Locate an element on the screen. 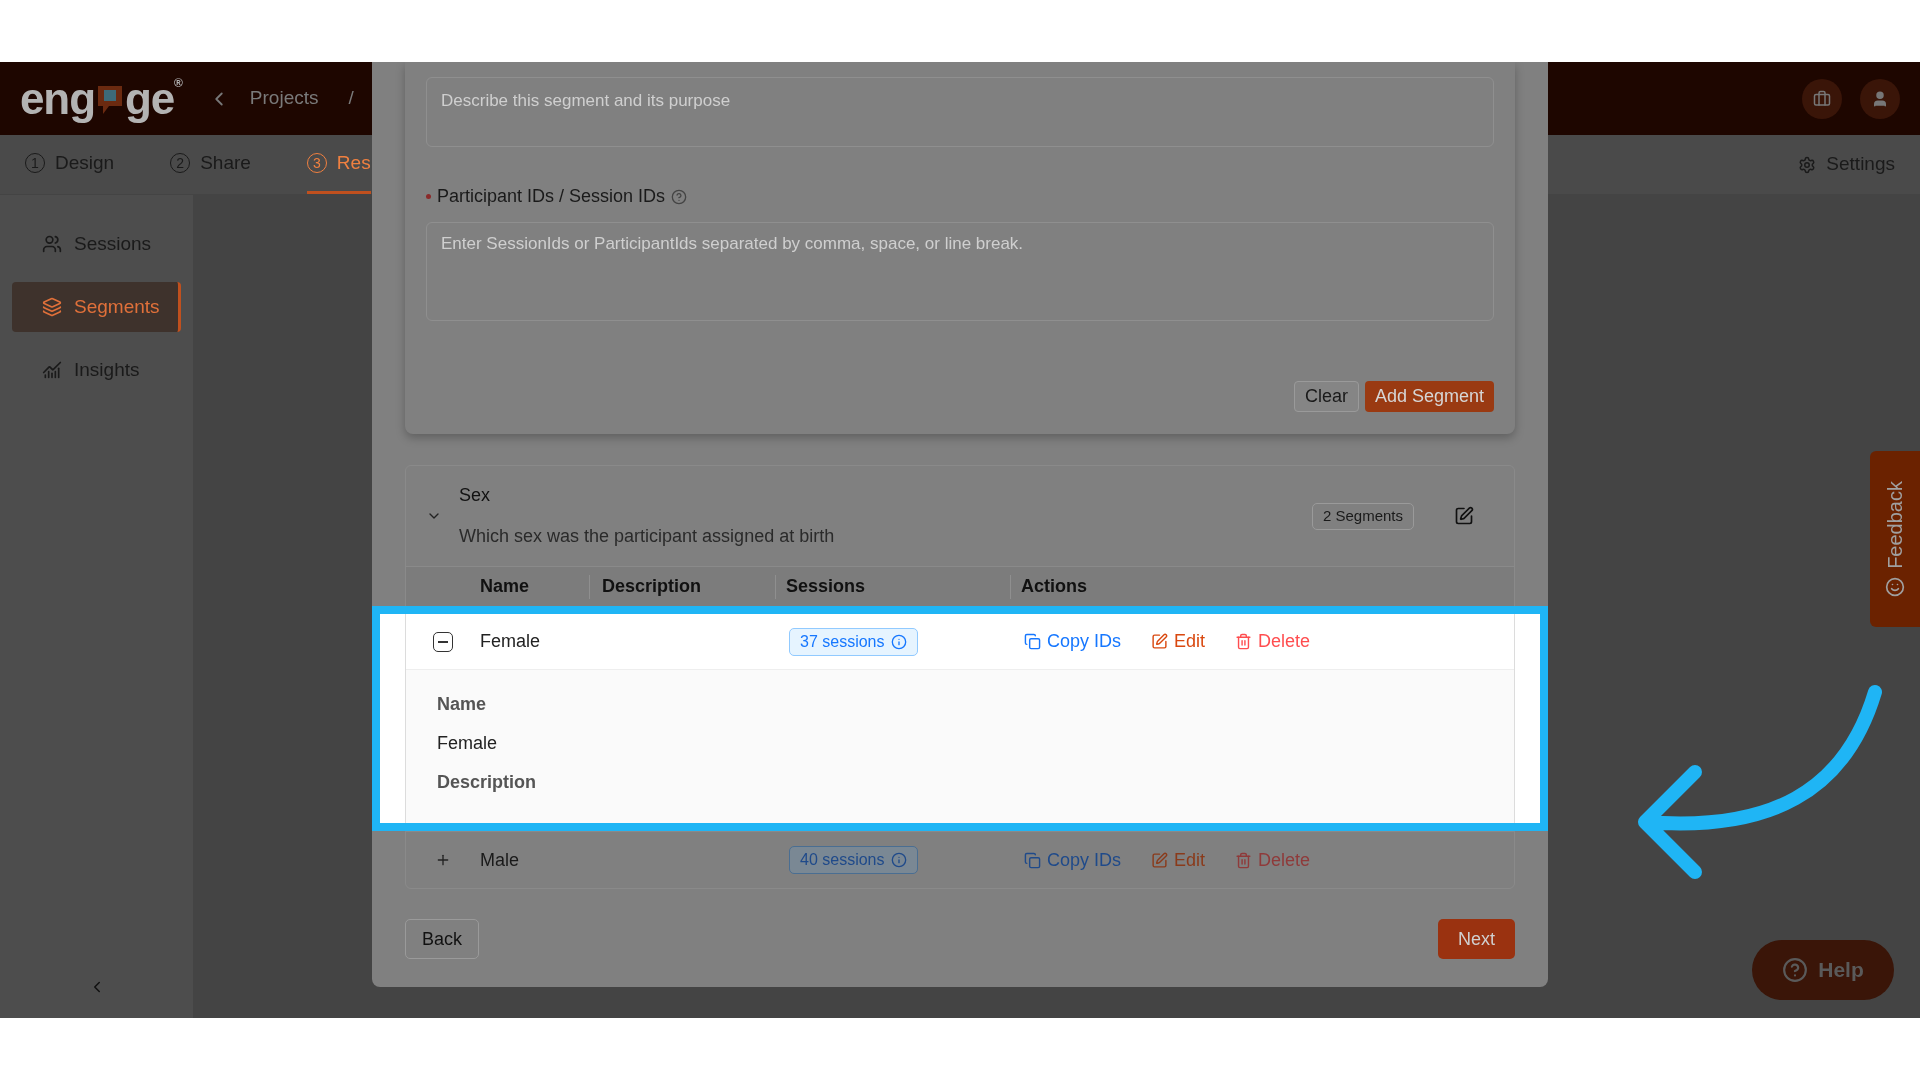 The width and height of the screenshot is (1920, 1080). clear-button: Clear is located at coordinates (1326, 396).